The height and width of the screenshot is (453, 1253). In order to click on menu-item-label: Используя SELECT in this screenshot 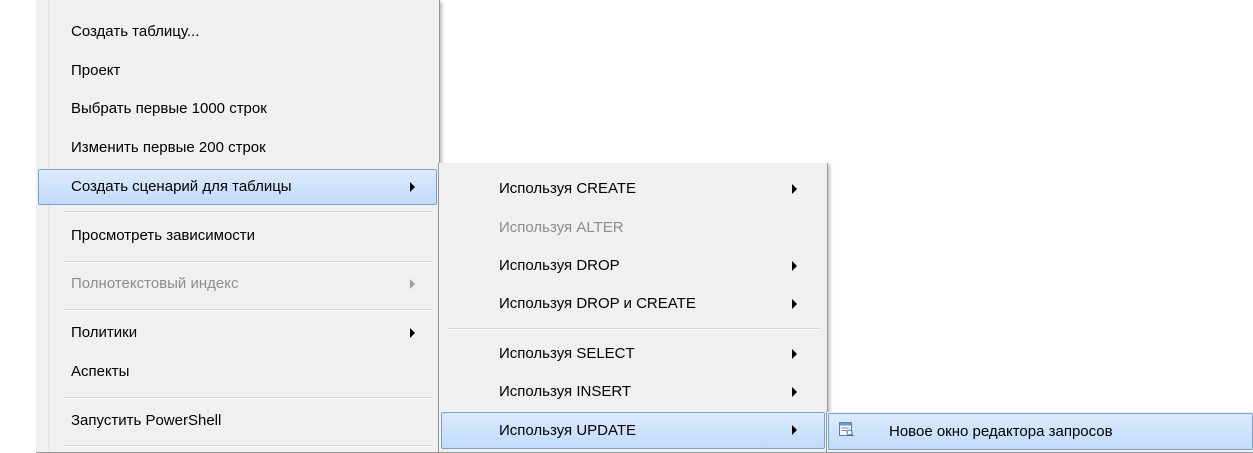, I will do `click(567, 353)`.